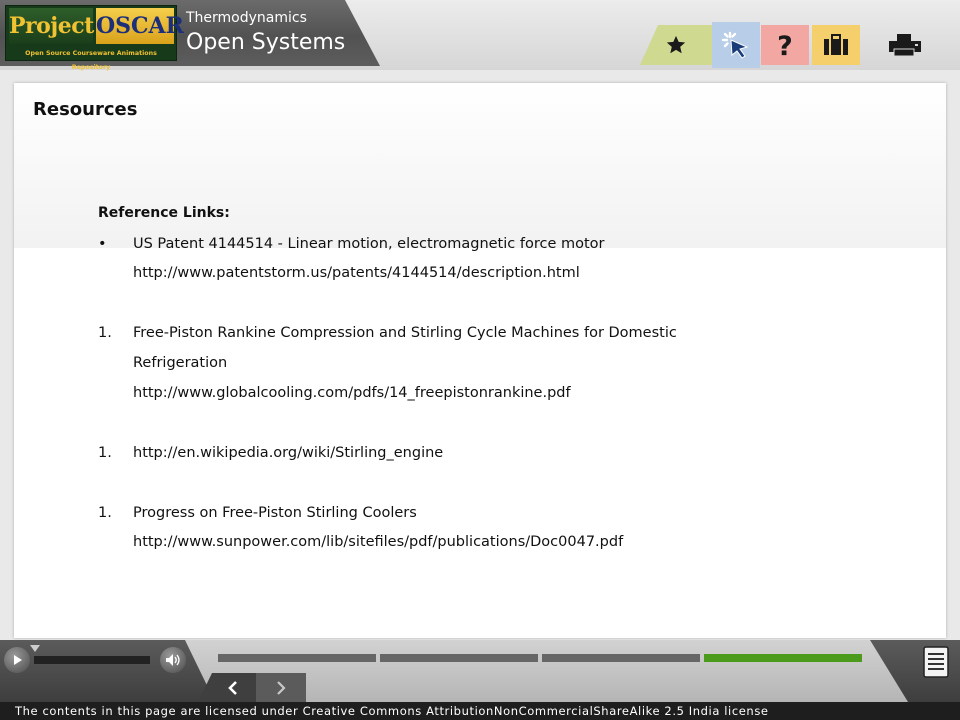 The height and width of the screenshot is (720, 960). I want to click on previous-button, so click(227, 687).